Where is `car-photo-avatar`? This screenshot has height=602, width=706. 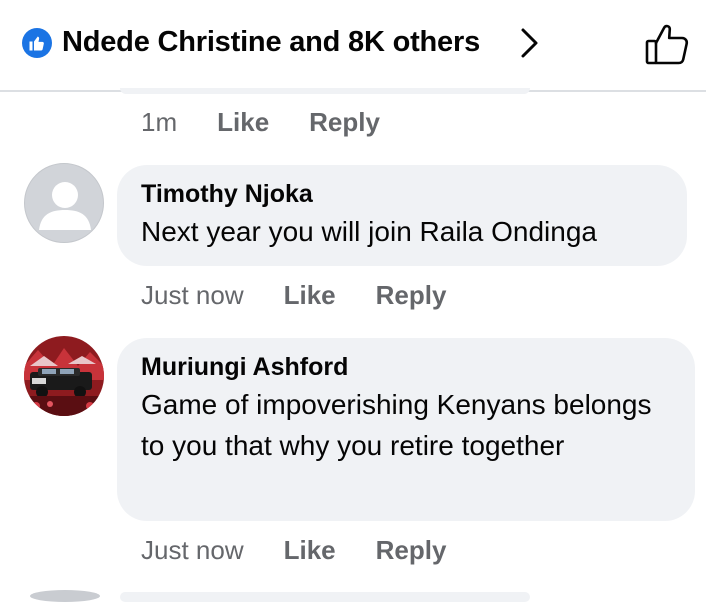
car-photo-avatar is located at coordinates (64, 376).